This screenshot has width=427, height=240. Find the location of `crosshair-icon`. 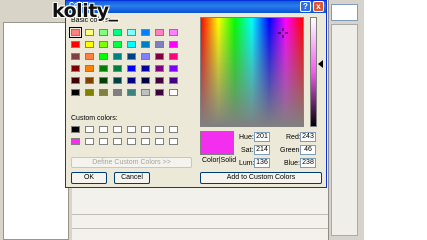

crosshair-icon is located at coordinates (283, 33).